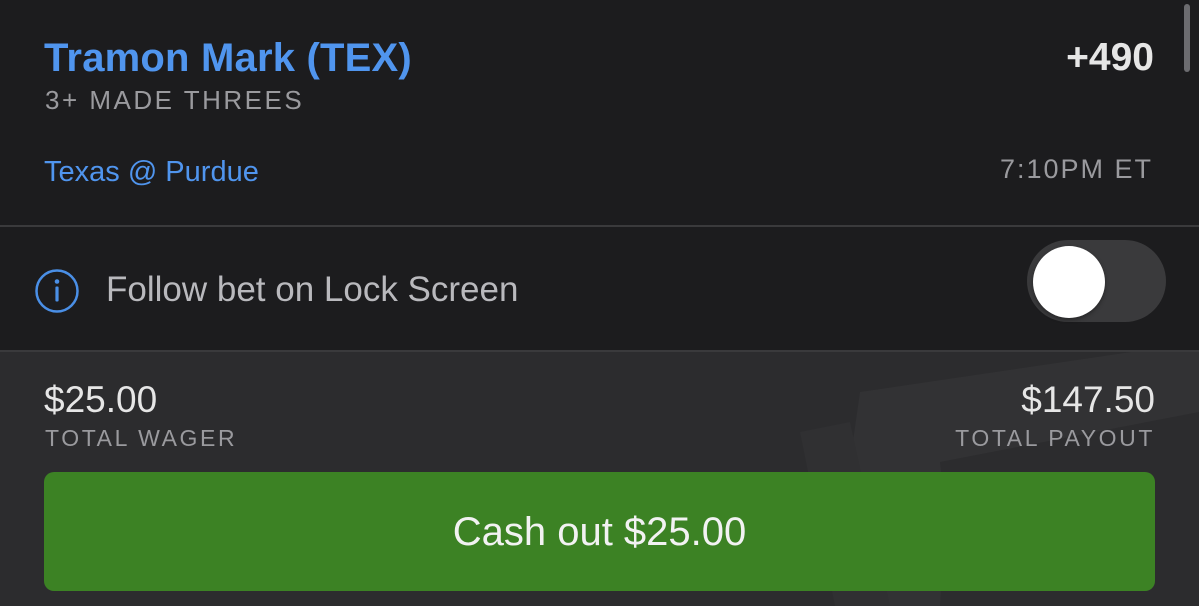 The image size is (1199, 606). I want to click on total-payout-label: TOTAL PAYOUT, so click(1055, 438).